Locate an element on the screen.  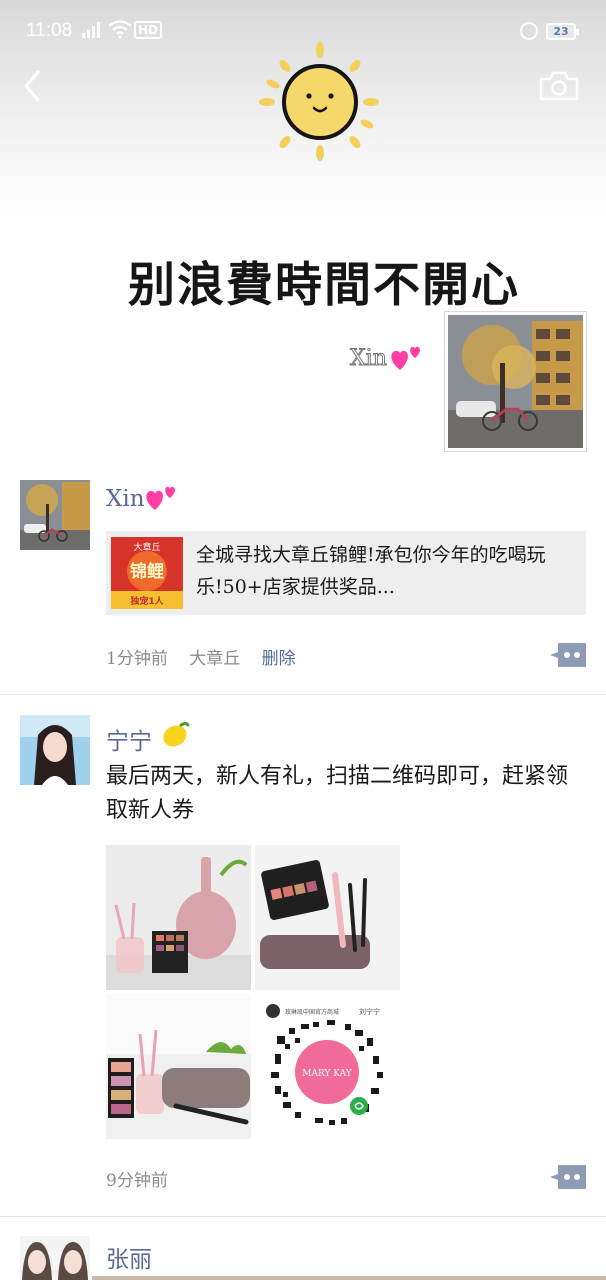
qr-code-image: 玫琳凯中国官方商城 刘宁宁 MARY KAY is located at coordinates (327, 1066).